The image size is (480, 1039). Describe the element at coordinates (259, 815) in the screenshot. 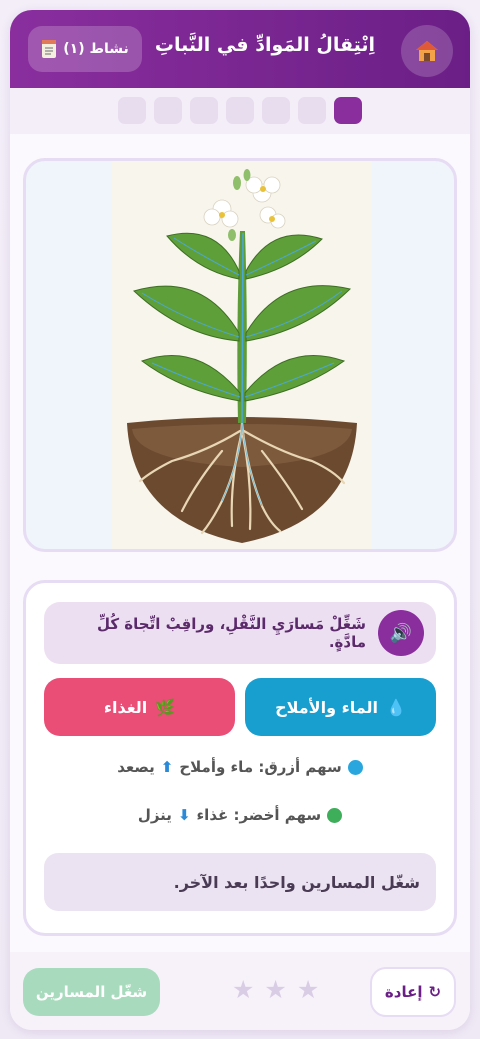

I see `legend-food-text: سهم أخضر: غذاء` at that location.